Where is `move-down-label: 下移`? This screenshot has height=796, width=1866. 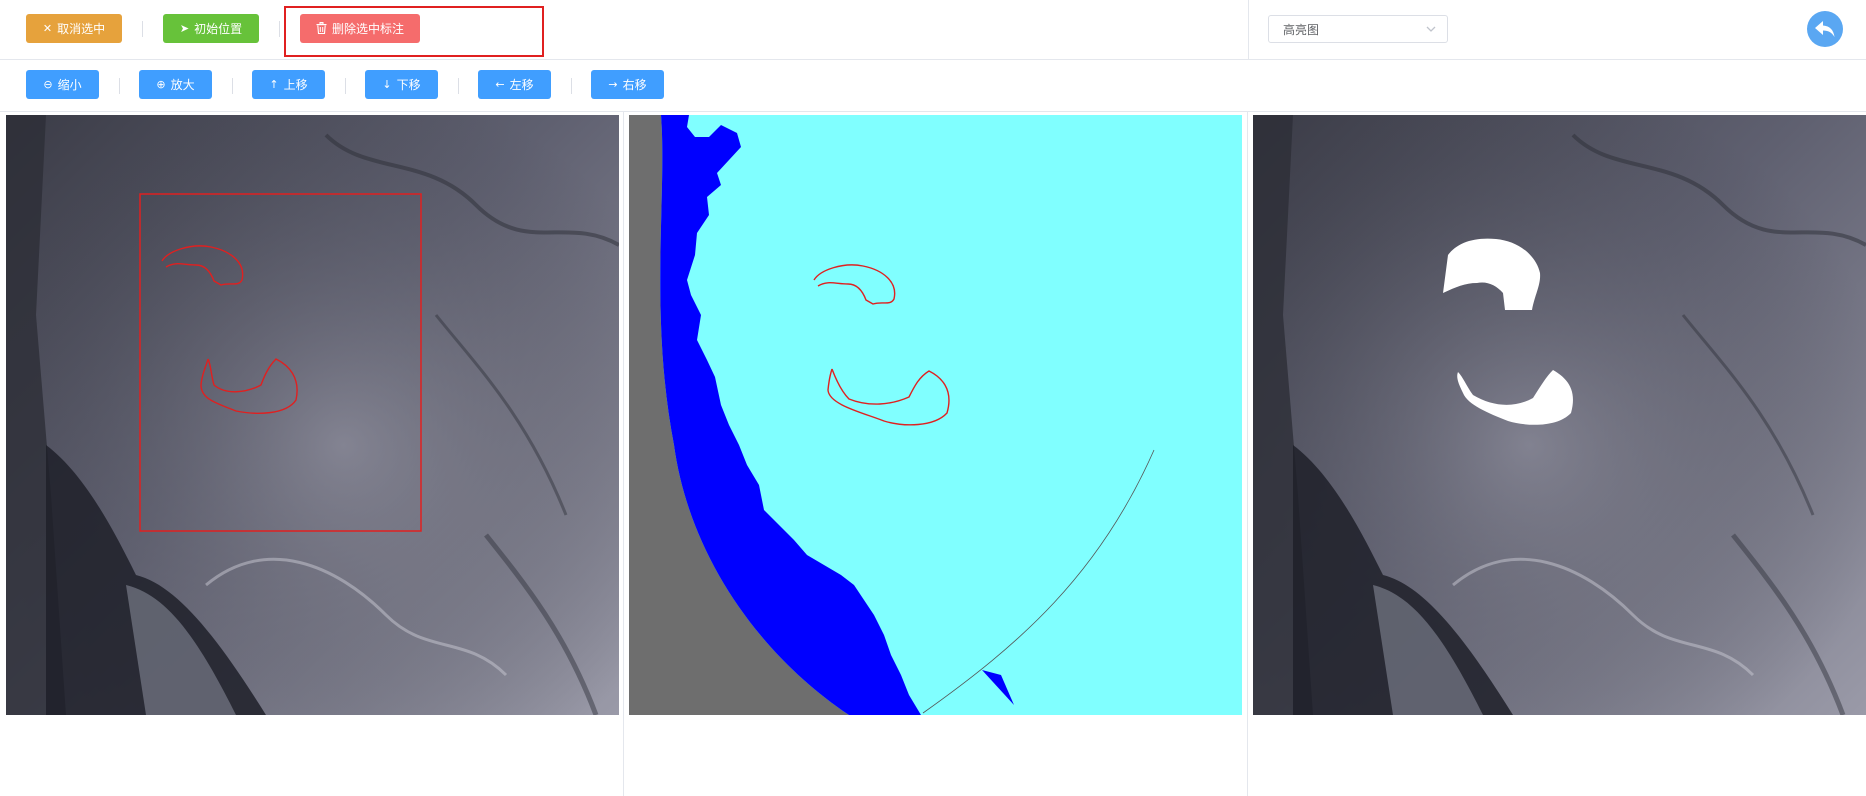 move-down-label: 下移 is located at coordinates (408, 85).